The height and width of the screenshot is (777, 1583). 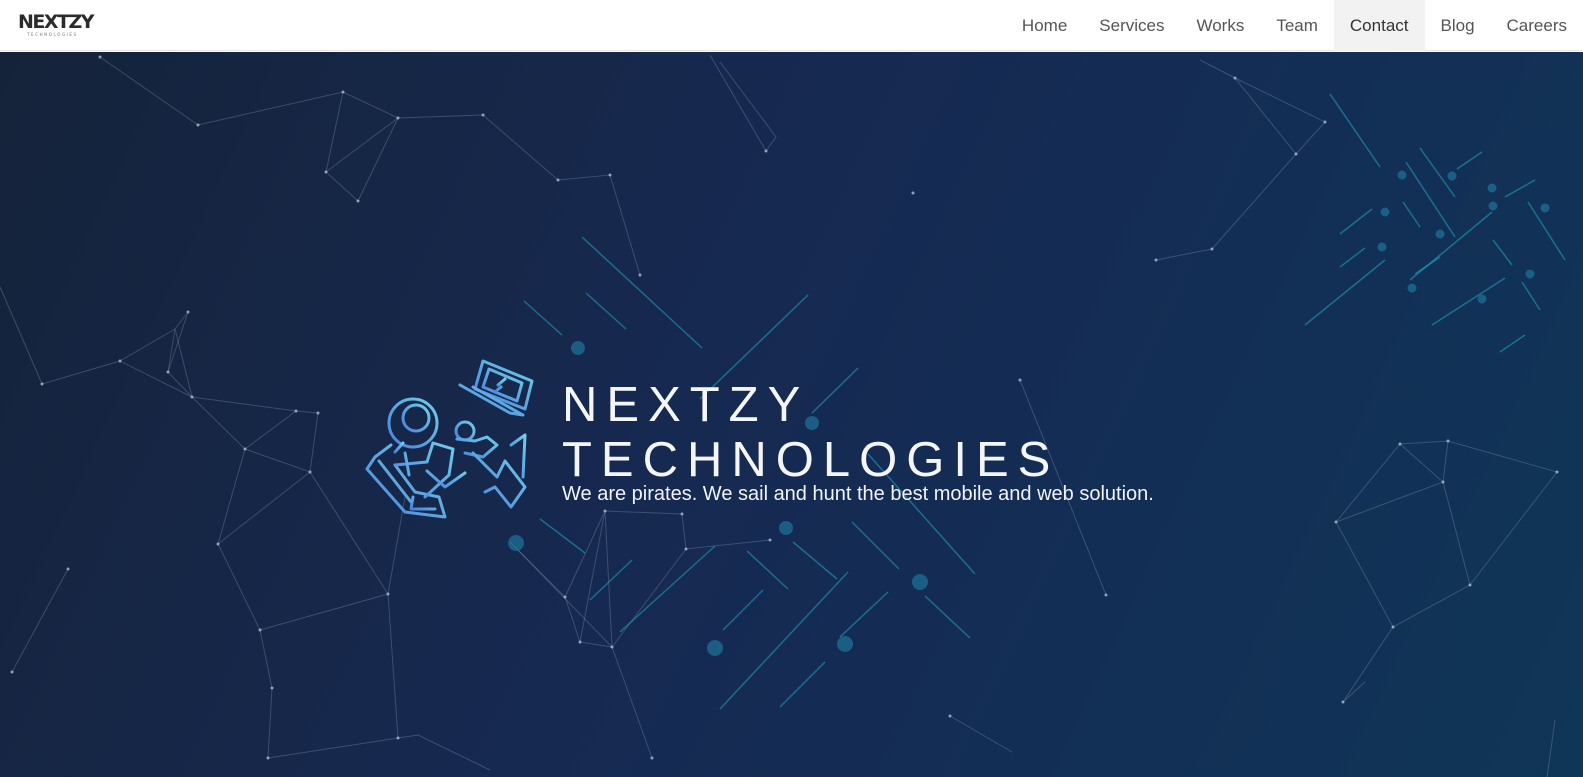 I want to click on hero-title-line1: NEXTZY, so click(x=686, y=405).